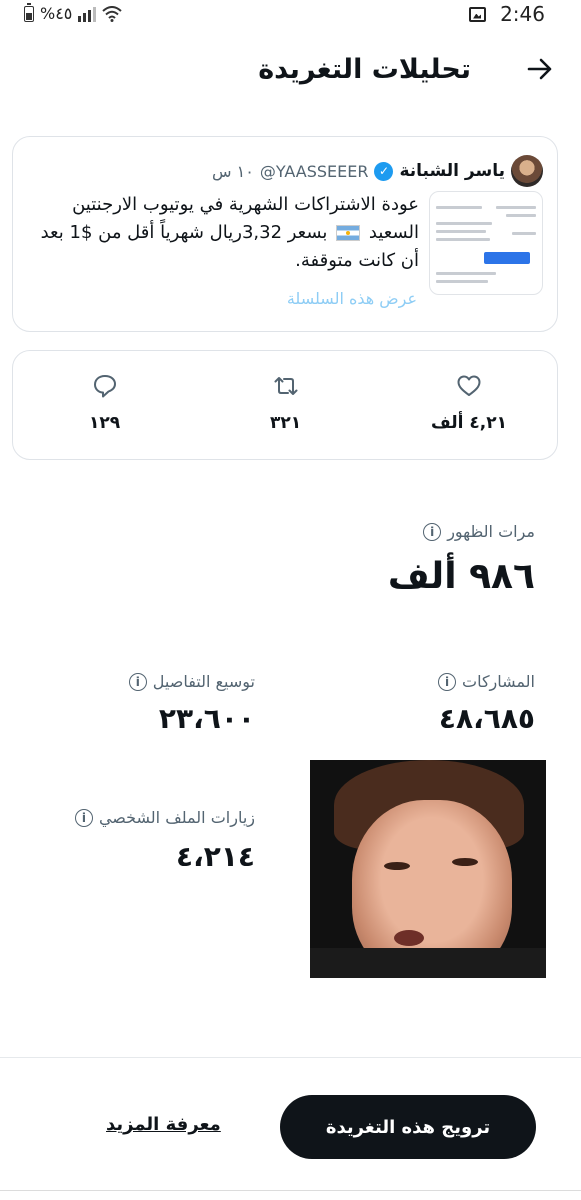  Describe the element at coordinates (206, 718) in the screenshot. I see `detail-expands-value: ٢٣،٦٠٠` at that location.